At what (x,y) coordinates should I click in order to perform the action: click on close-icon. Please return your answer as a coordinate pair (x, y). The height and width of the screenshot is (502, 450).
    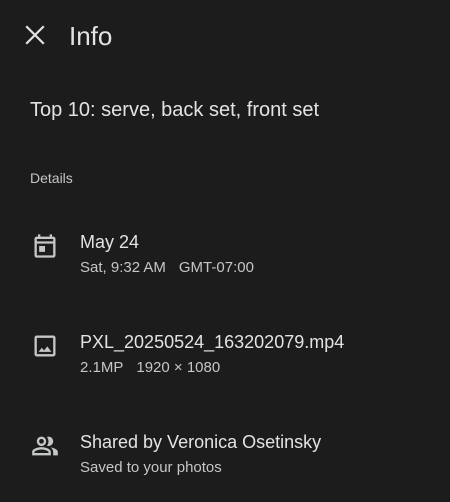
    Looking at the image, I should click on (35, 35).